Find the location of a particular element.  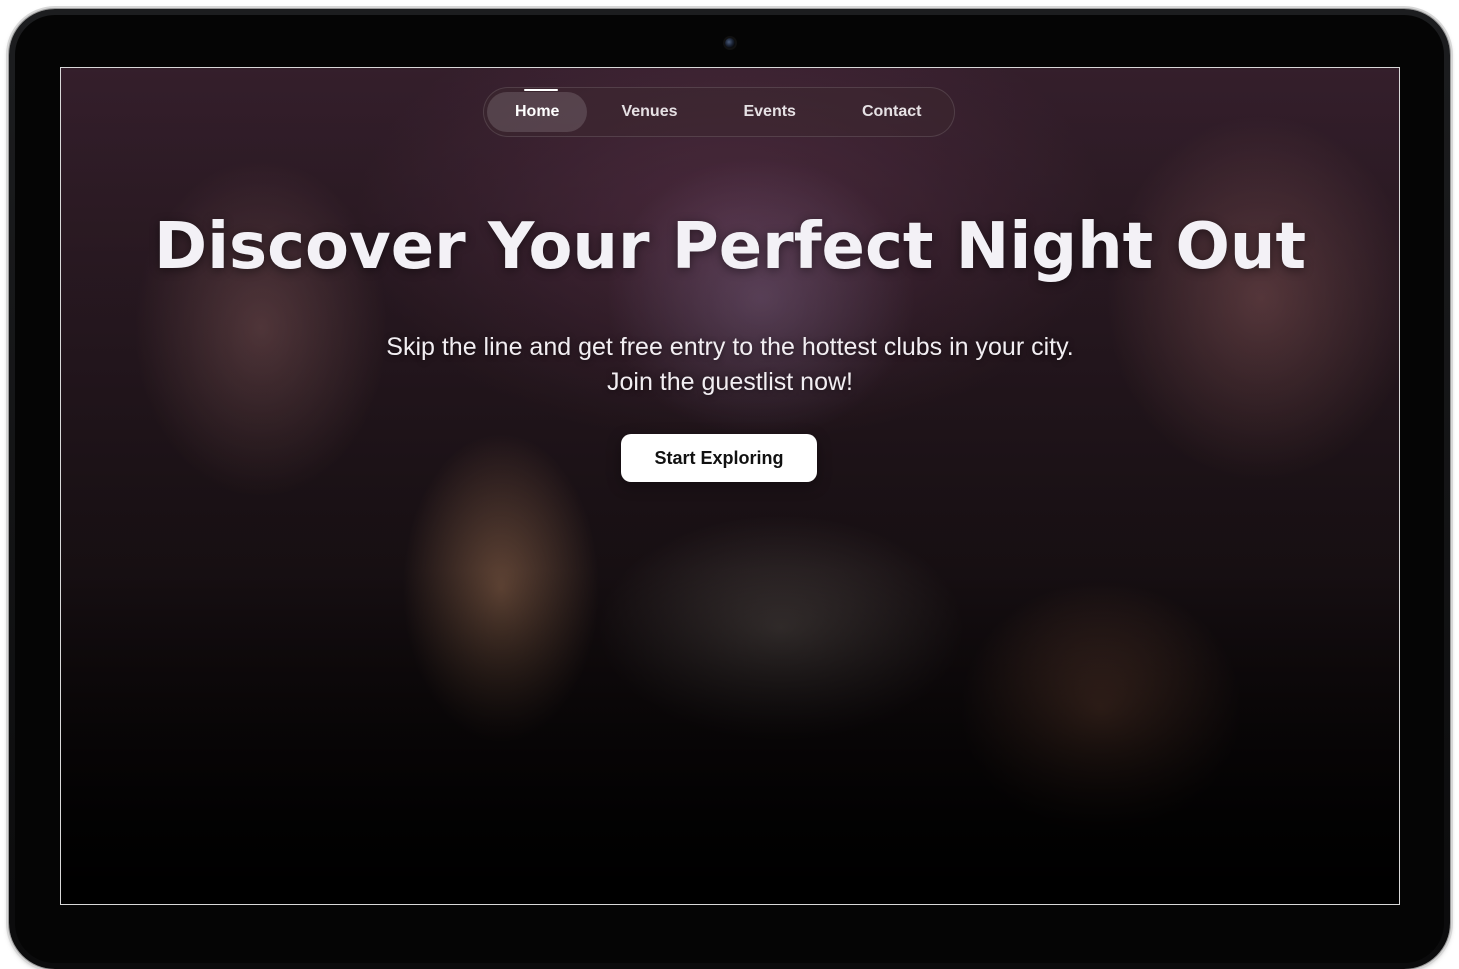

nav-item-contact: Contact is located at coordinates (892, 112).